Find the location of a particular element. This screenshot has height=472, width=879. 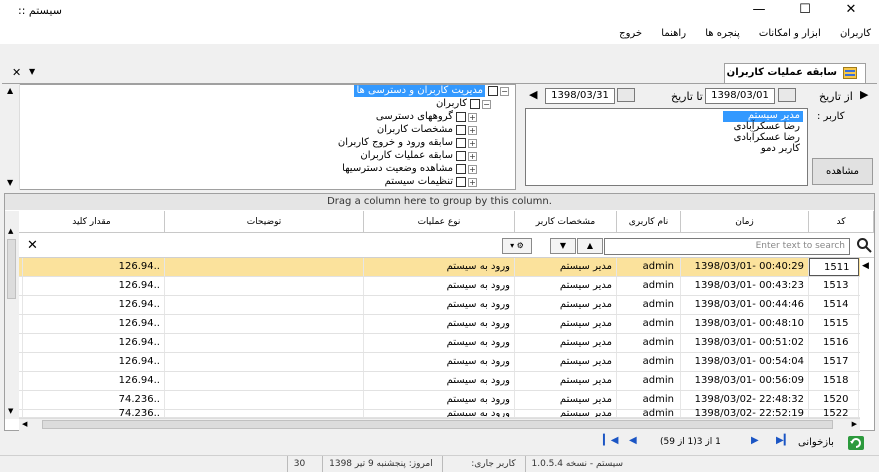

document-tab-strip is located at coordinates (439, 53).